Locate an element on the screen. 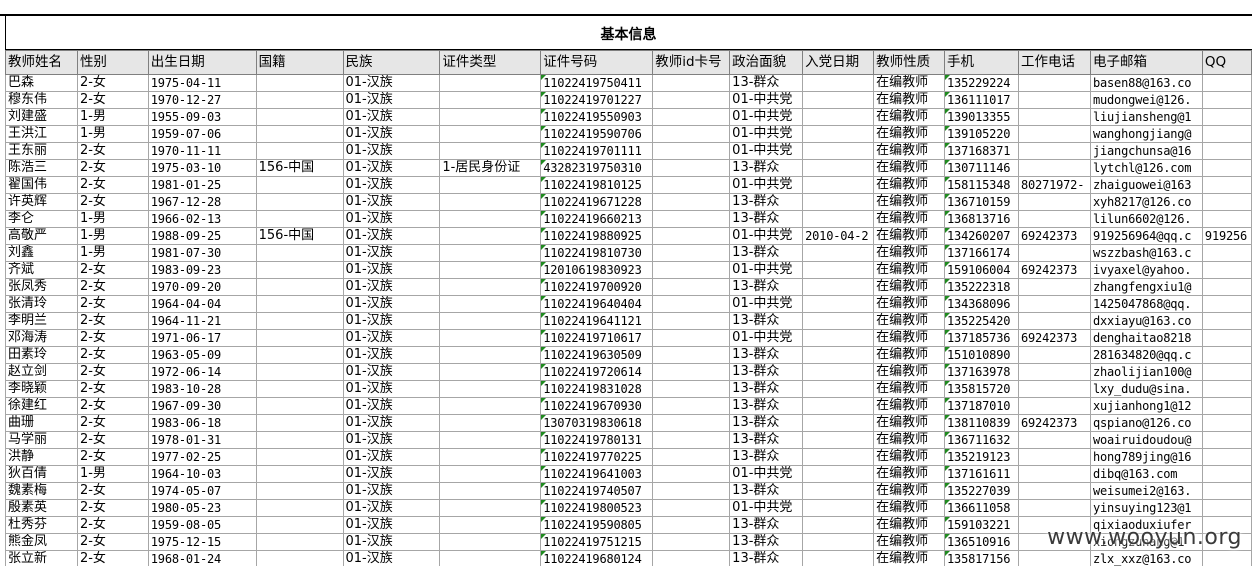 The image size is (1252, 566). mobile-cell: 135219123 is located at coordinates (981, 457).